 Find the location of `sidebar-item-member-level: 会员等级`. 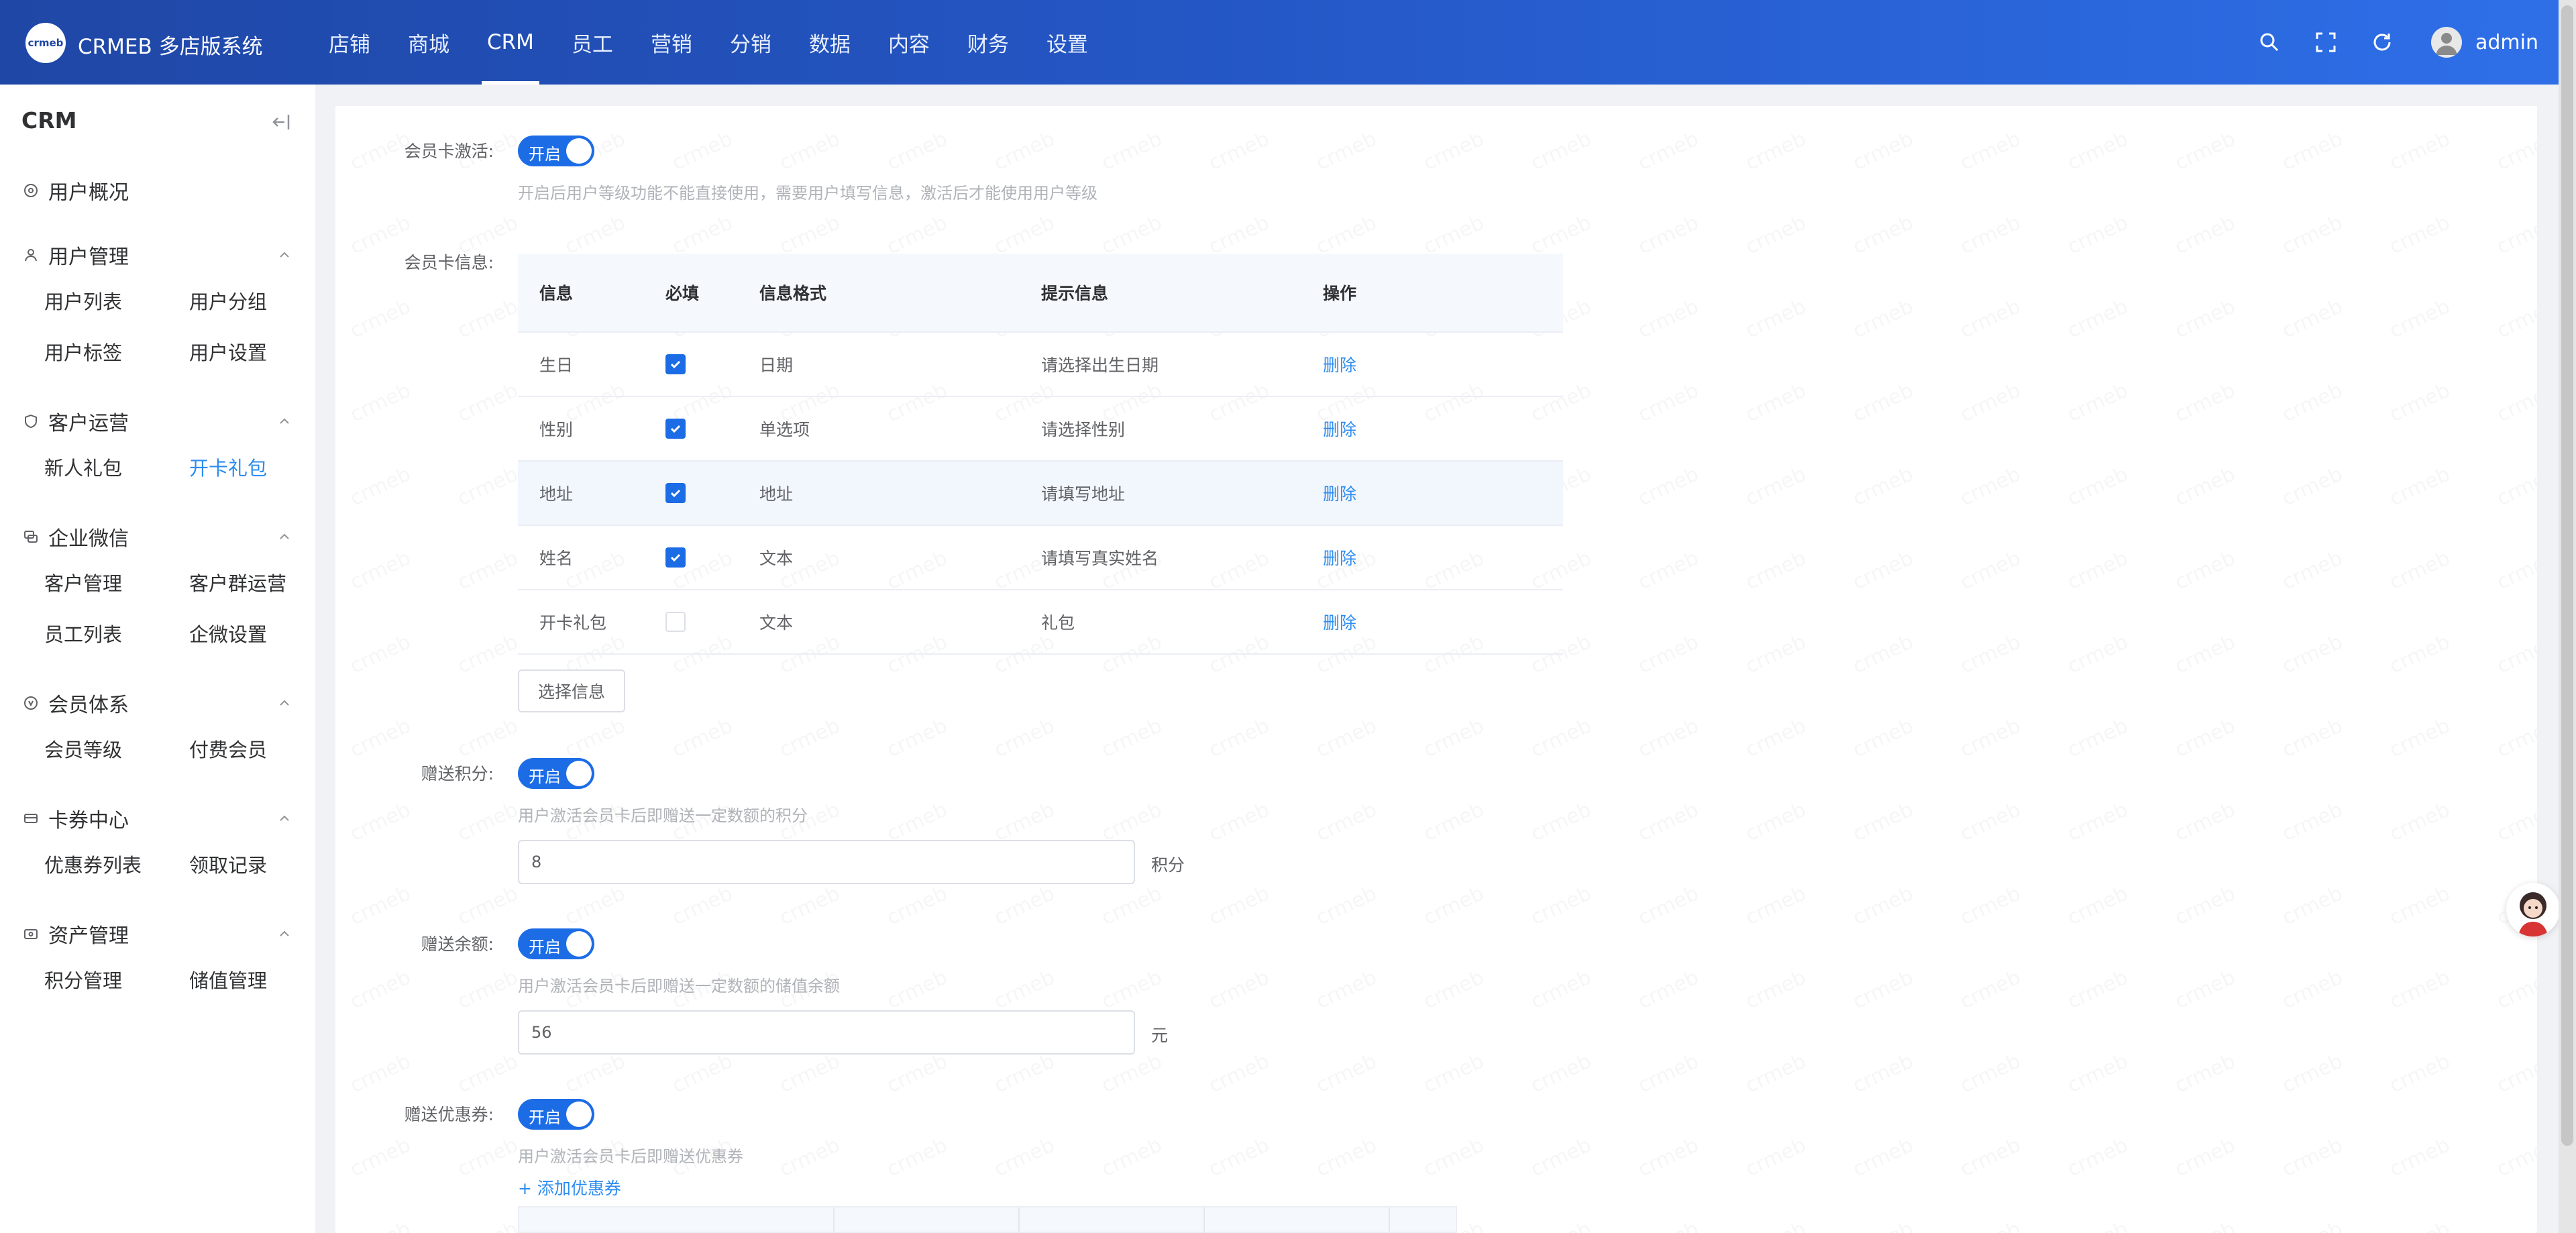

sidebar-item-member-level: 会员等级 is located at coordinates (116, 749).